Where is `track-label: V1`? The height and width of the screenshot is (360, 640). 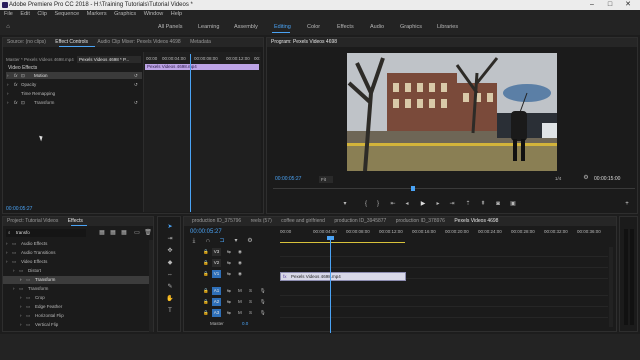
track-label: V1 is located at coordinates (216, 274).